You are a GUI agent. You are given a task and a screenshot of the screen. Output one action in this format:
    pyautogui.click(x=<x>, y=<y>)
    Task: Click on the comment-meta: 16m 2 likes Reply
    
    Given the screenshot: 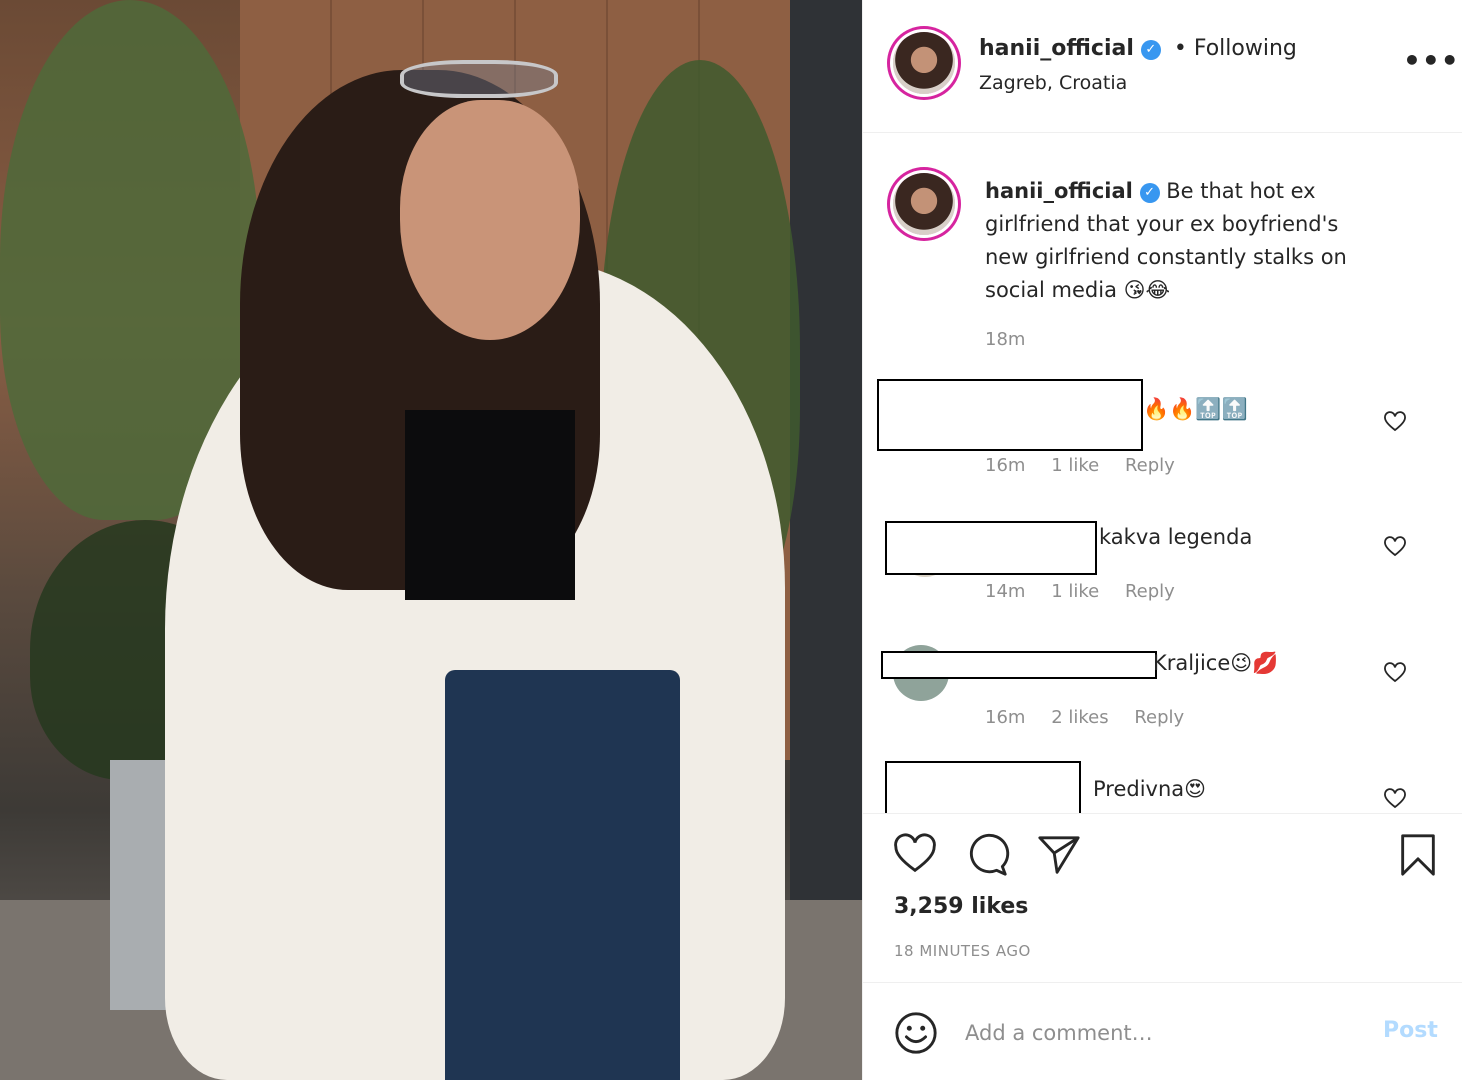 What is the action you would take?
    pyautogui.click(x=1094, y=717)
    